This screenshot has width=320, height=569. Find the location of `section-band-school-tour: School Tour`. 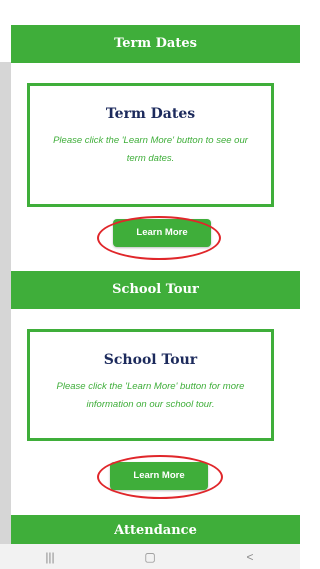

section-band-school-tour: School Tour is located at coordinates (155, 290).